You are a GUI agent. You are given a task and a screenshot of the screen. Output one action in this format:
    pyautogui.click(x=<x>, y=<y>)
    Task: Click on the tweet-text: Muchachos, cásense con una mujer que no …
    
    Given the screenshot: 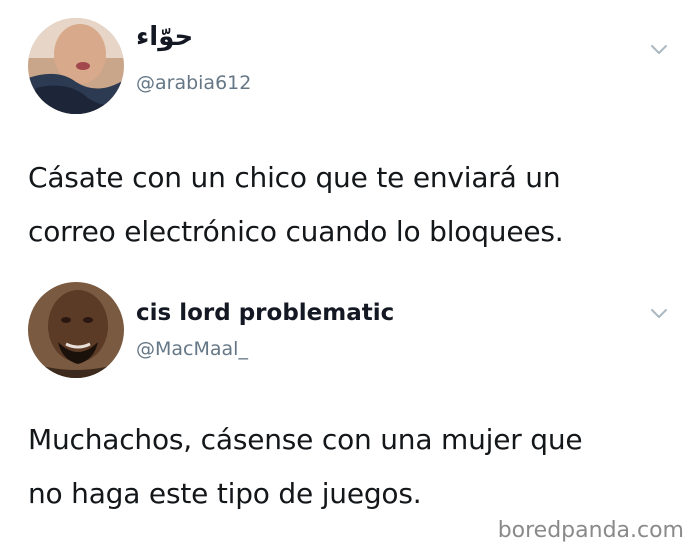 What is the action you would take?
    pyautogui.click(x=305, y=467)
    